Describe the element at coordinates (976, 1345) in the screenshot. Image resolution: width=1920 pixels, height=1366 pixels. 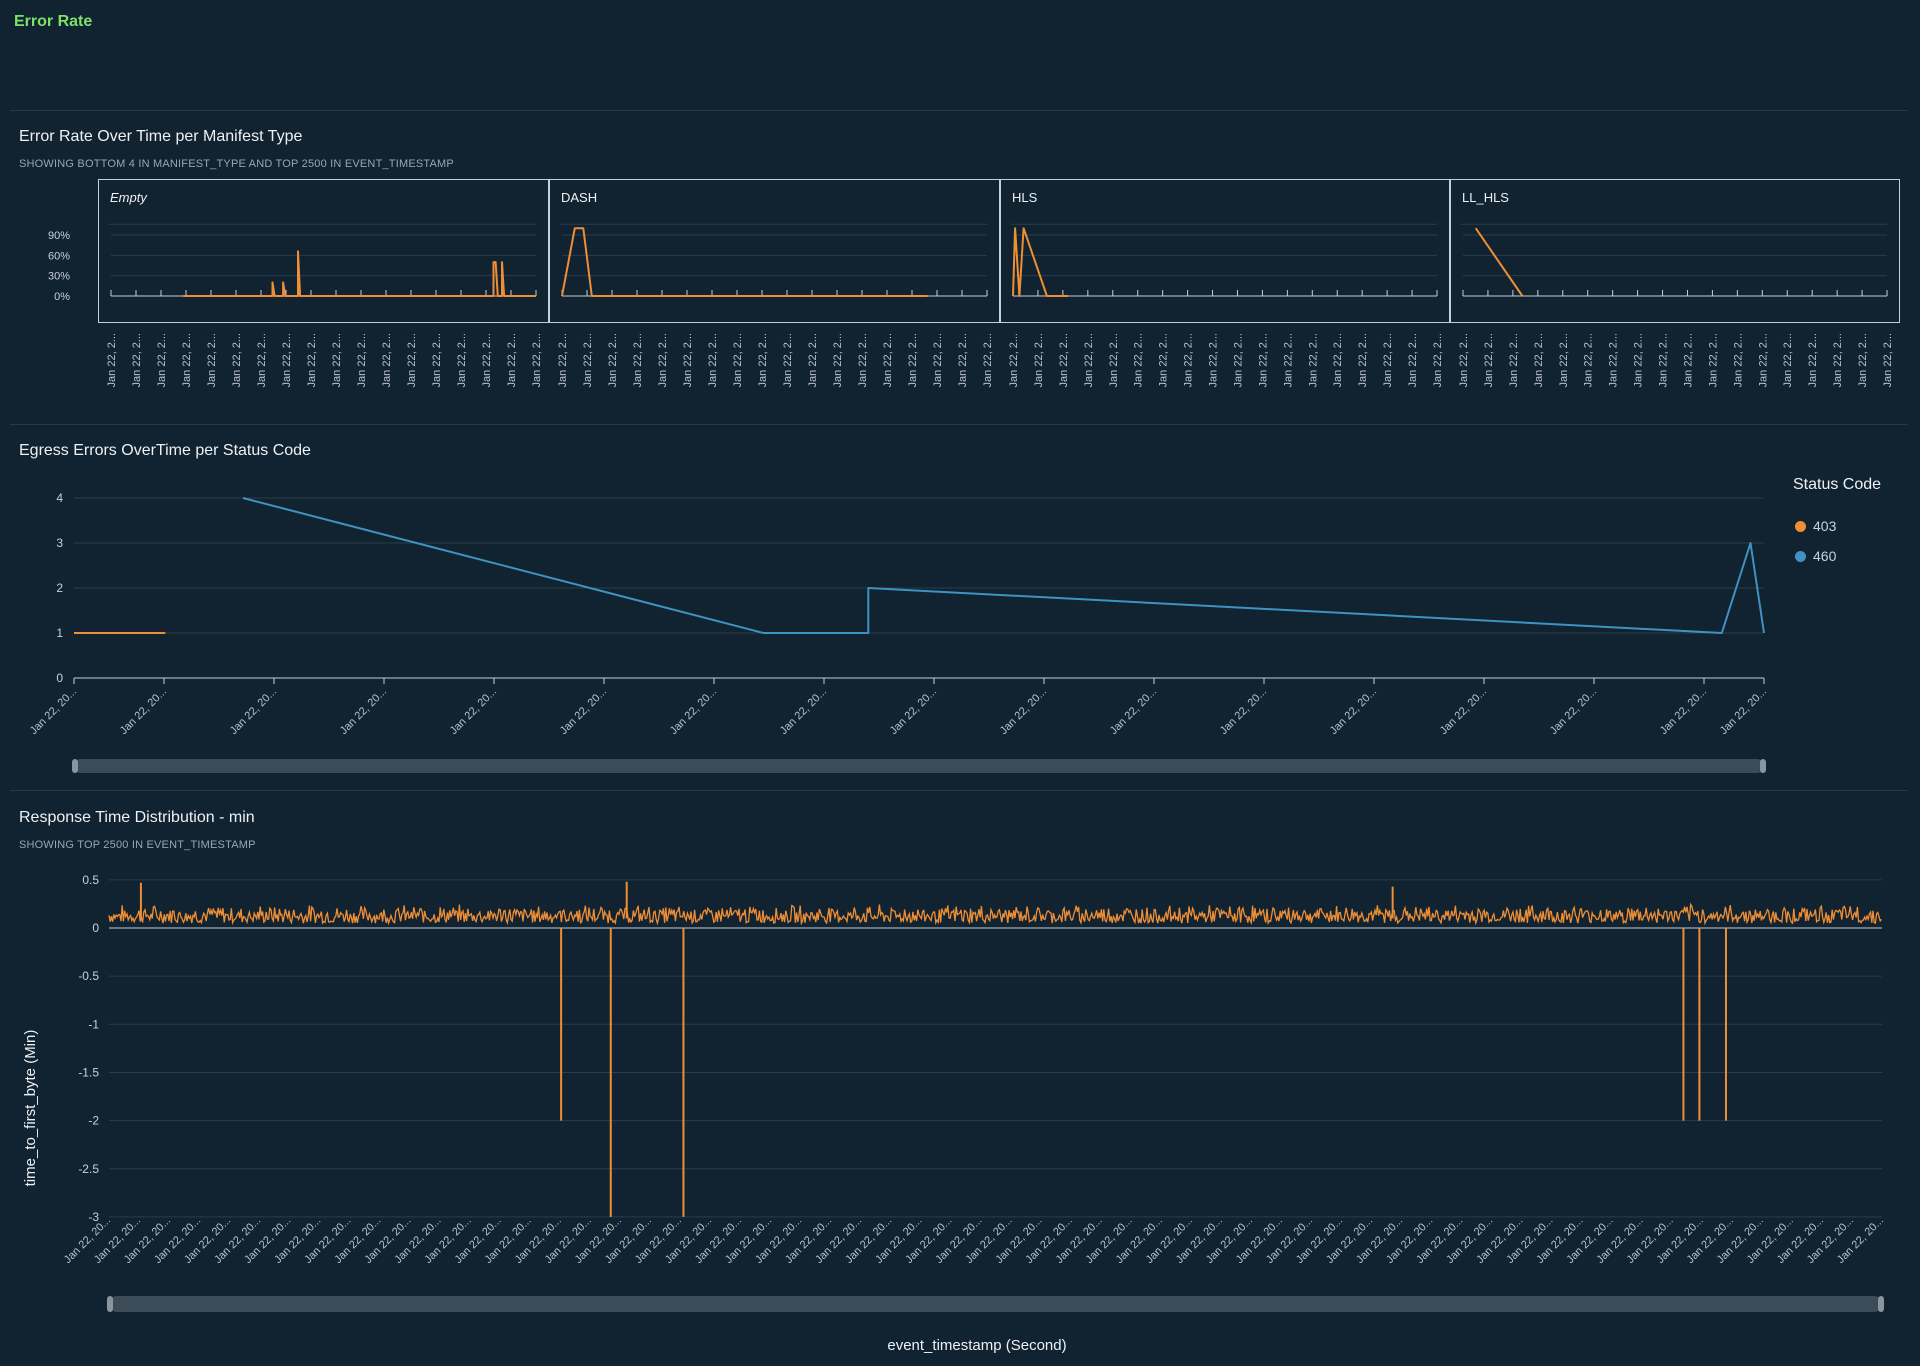
I see `x-axis-label: event_timestamp (Second)` at that location.